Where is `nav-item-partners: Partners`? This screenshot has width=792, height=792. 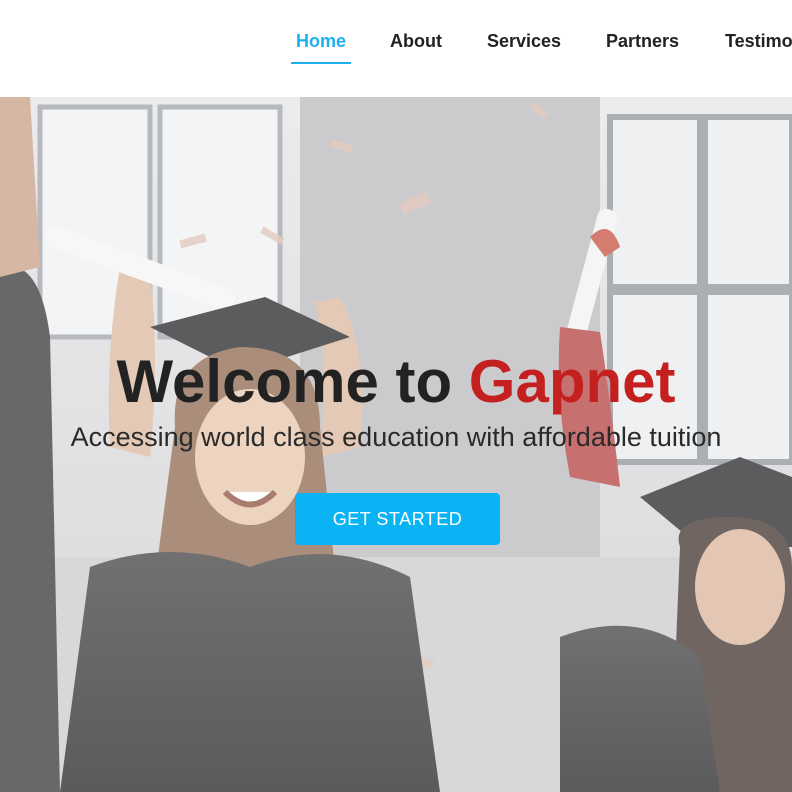 nav-item-partners: Partners is located at coordinates (642, 41).